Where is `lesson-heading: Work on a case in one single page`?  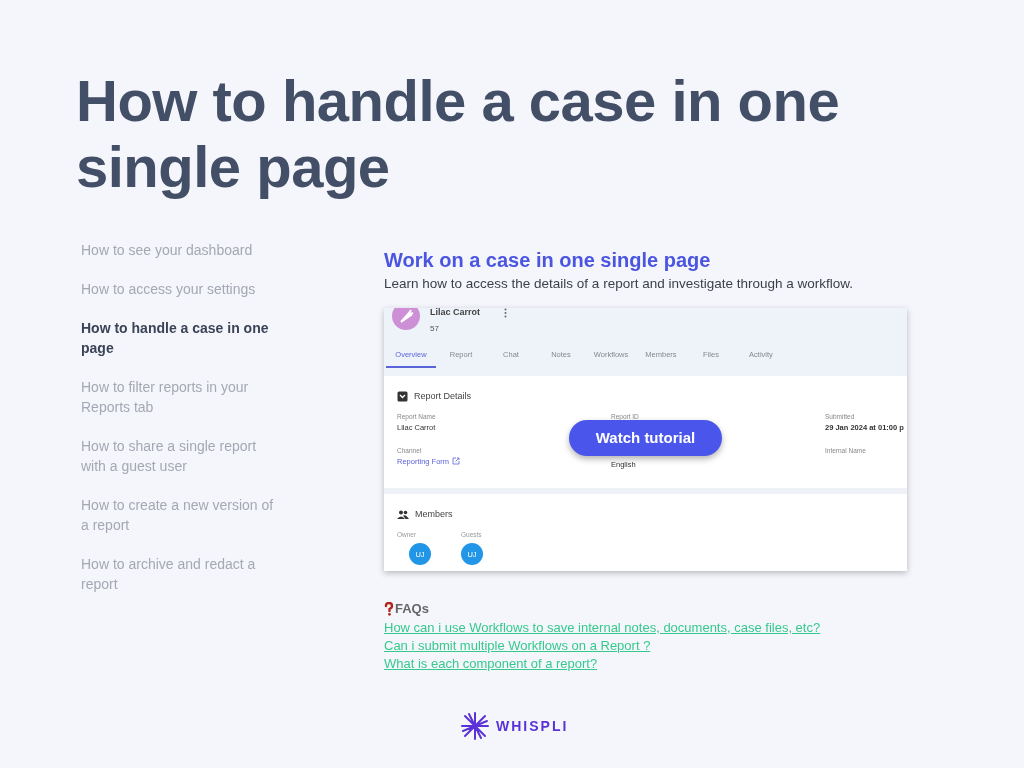 lesson-heading: Work on a case in one single page is located at coordinates (548, 260).